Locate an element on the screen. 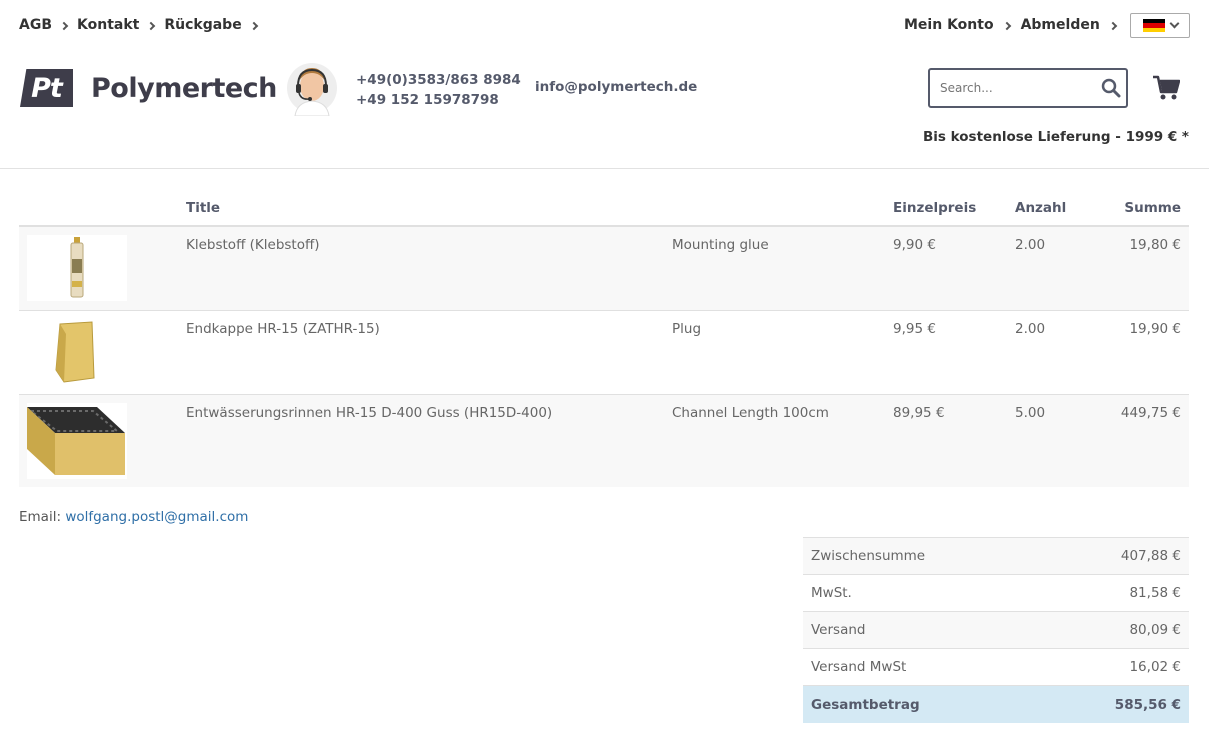 The image size is (1209, 739). product-desc: Mounting glue is located at coordinates (720, 245).